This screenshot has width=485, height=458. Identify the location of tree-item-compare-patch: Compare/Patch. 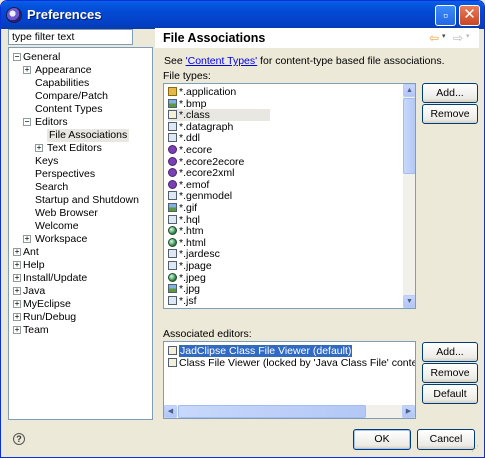
(79, 96).